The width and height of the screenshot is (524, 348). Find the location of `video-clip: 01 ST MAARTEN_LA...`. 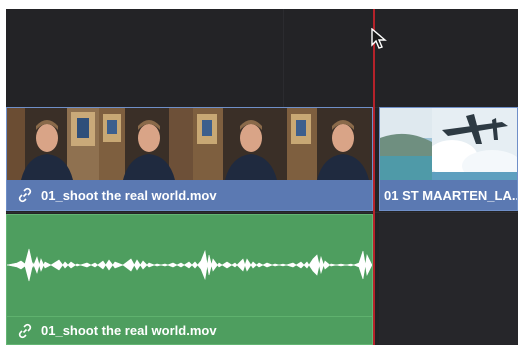

video-clip: 01 ST MAARTEN_LA... is located at coordinates (448, 159).